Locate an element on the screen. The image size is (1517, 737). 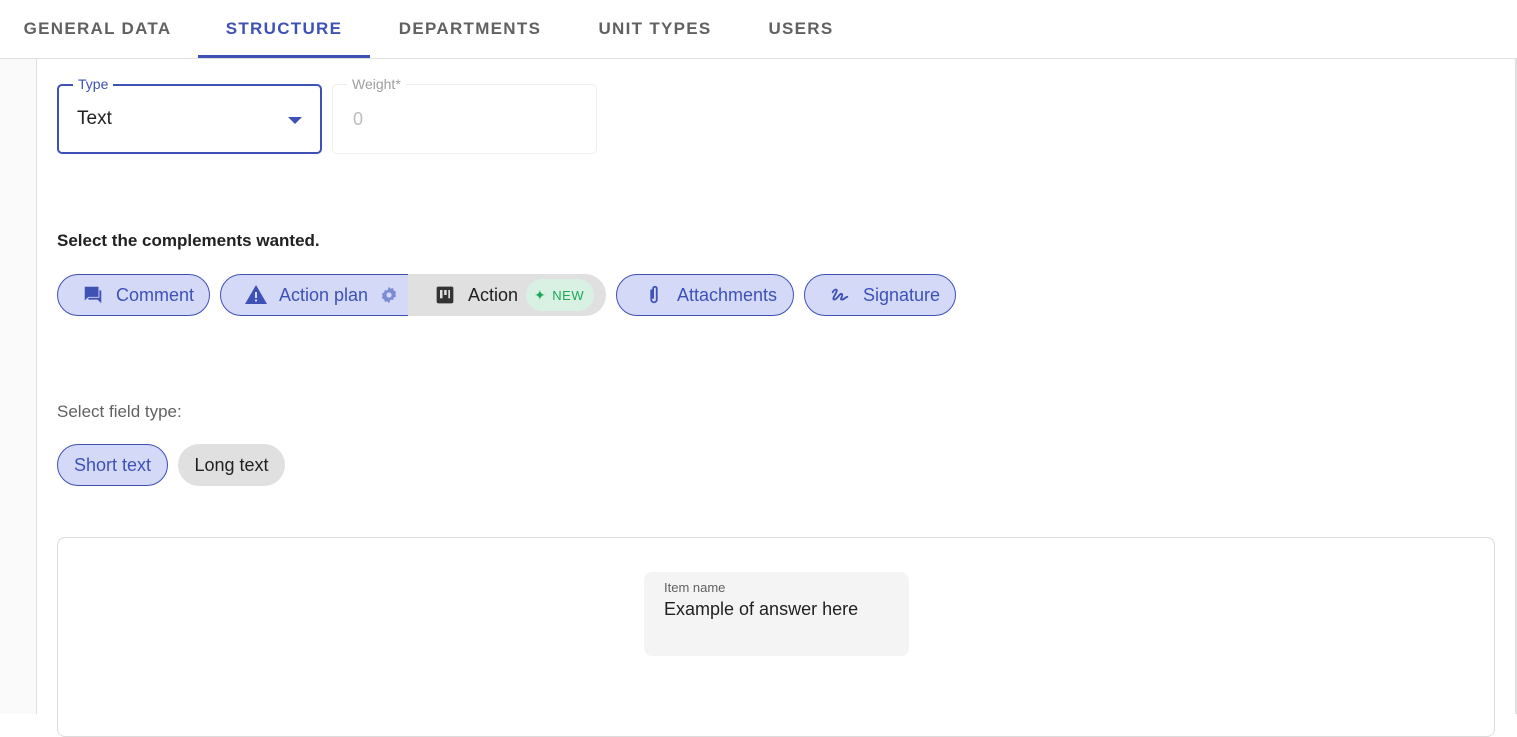
paperclip-icon is located at coordinates (654, 295).